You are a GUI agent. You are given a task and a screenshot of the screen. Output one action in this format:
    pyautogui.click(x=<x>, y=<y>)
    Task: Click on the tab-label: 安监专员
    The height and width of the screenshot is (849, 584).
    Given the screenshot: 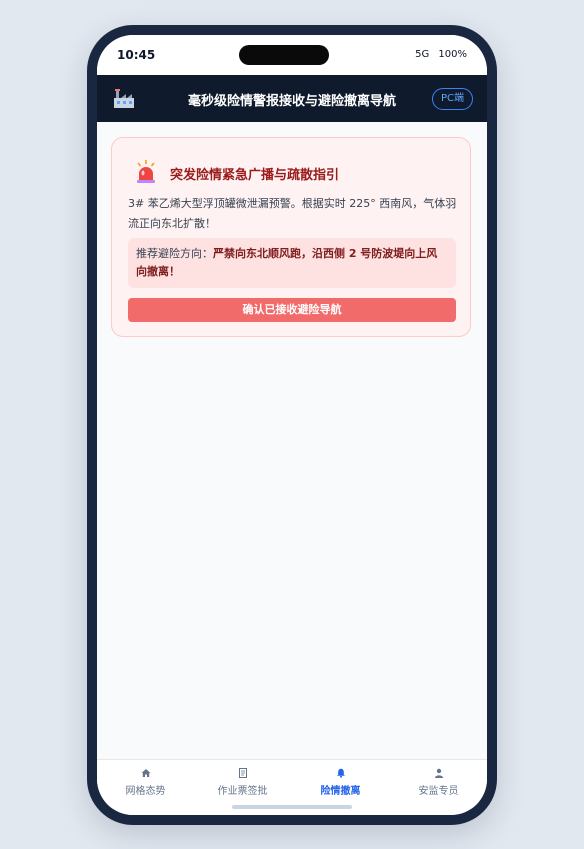 What is the action you would take?
    pyautogui.click(x=438, y=791)
    